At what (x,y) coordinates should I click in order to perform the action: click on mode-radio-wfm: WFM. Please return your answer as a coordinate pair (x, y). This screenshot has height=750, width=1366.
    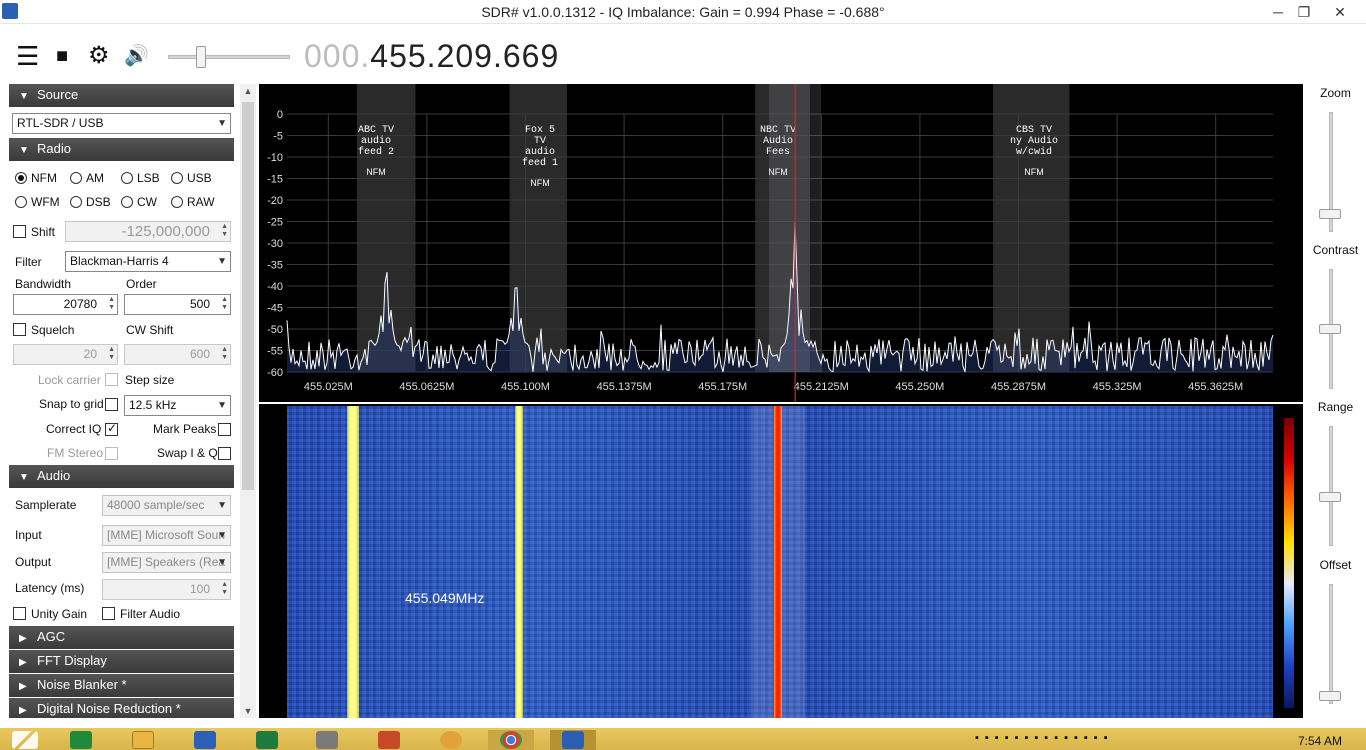
    Looking at the image, I should click on (37, 202).